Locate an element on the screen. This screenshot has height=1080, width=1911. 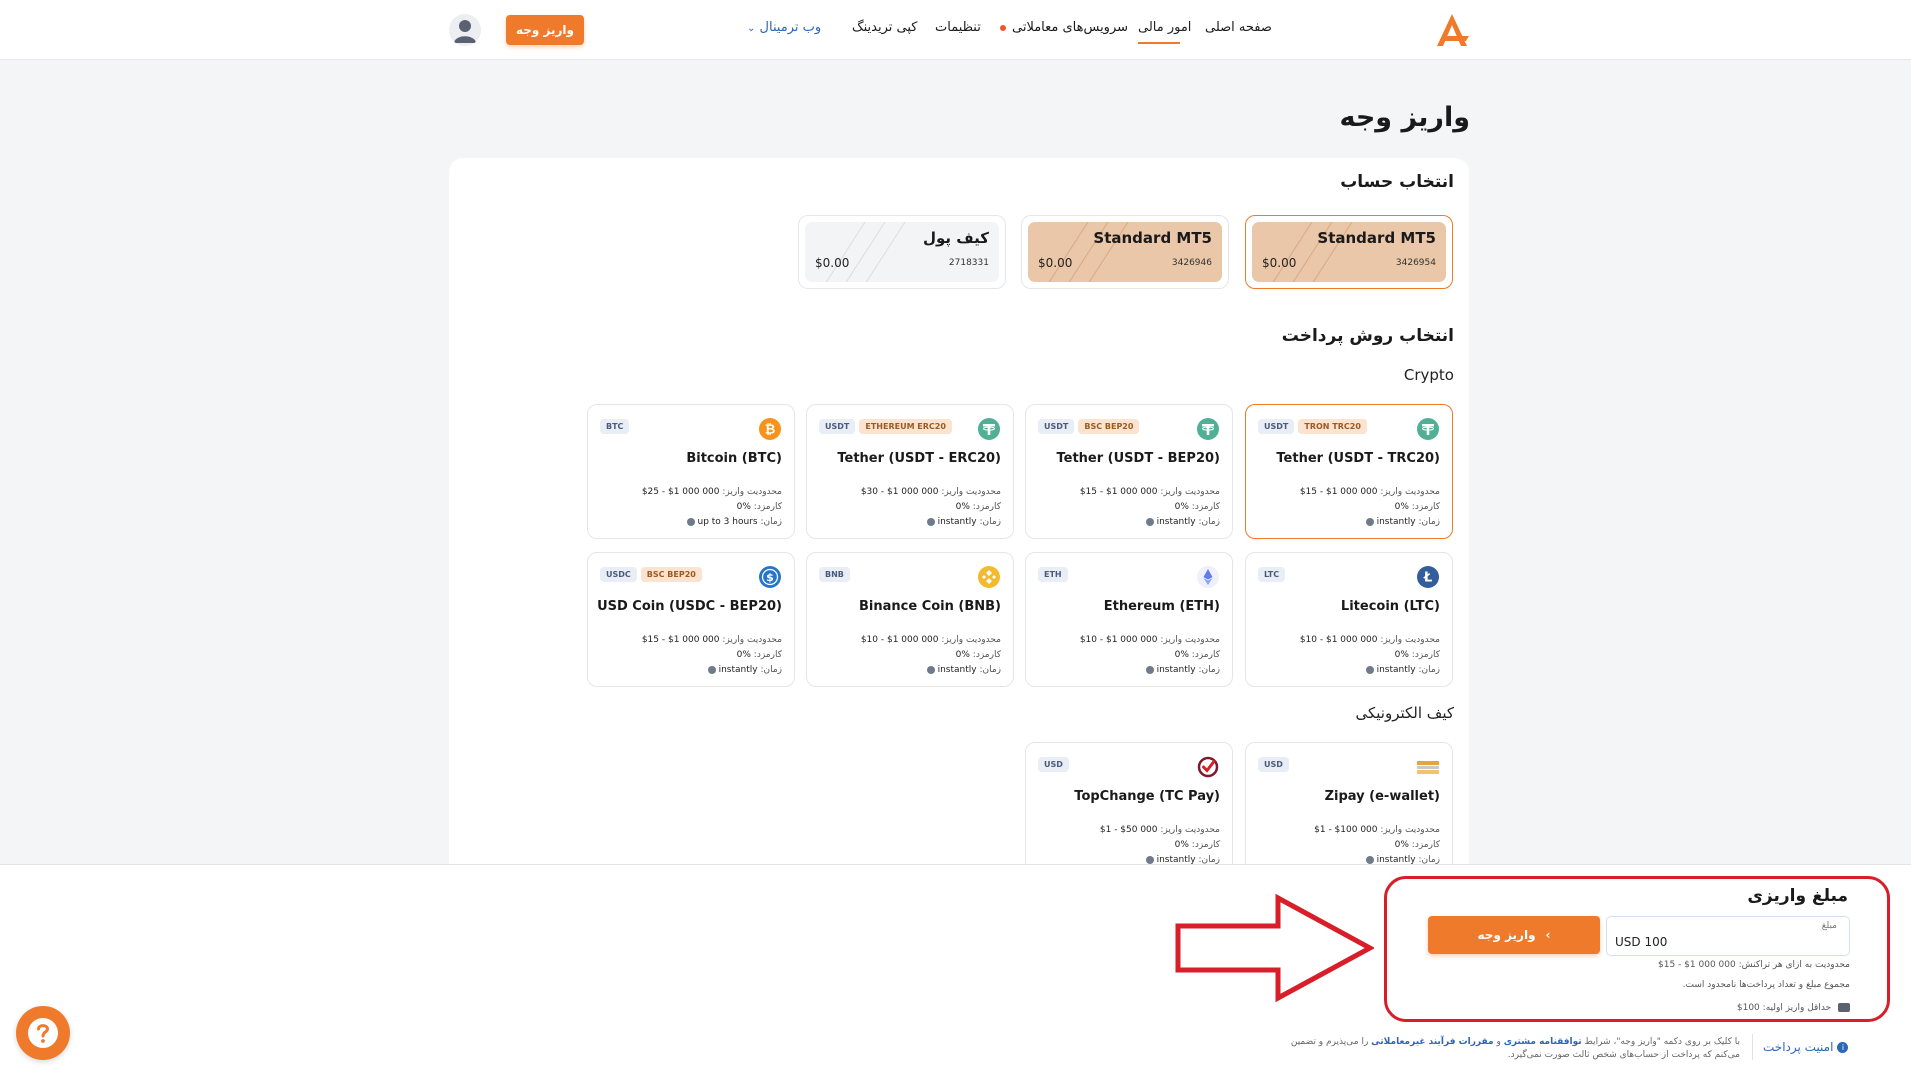
help-button is located at coordinates (43, 1033).